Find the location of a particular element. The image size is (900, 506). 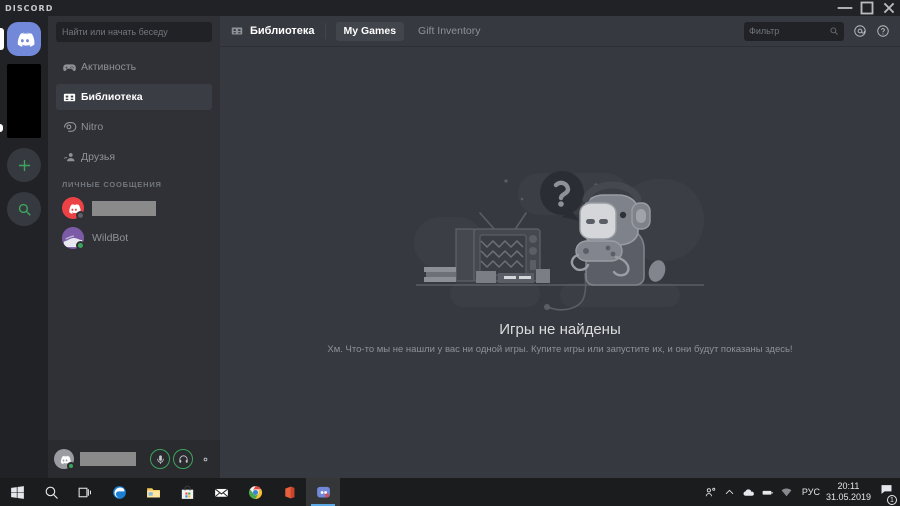

close-button is located at coordinates (889, 8).